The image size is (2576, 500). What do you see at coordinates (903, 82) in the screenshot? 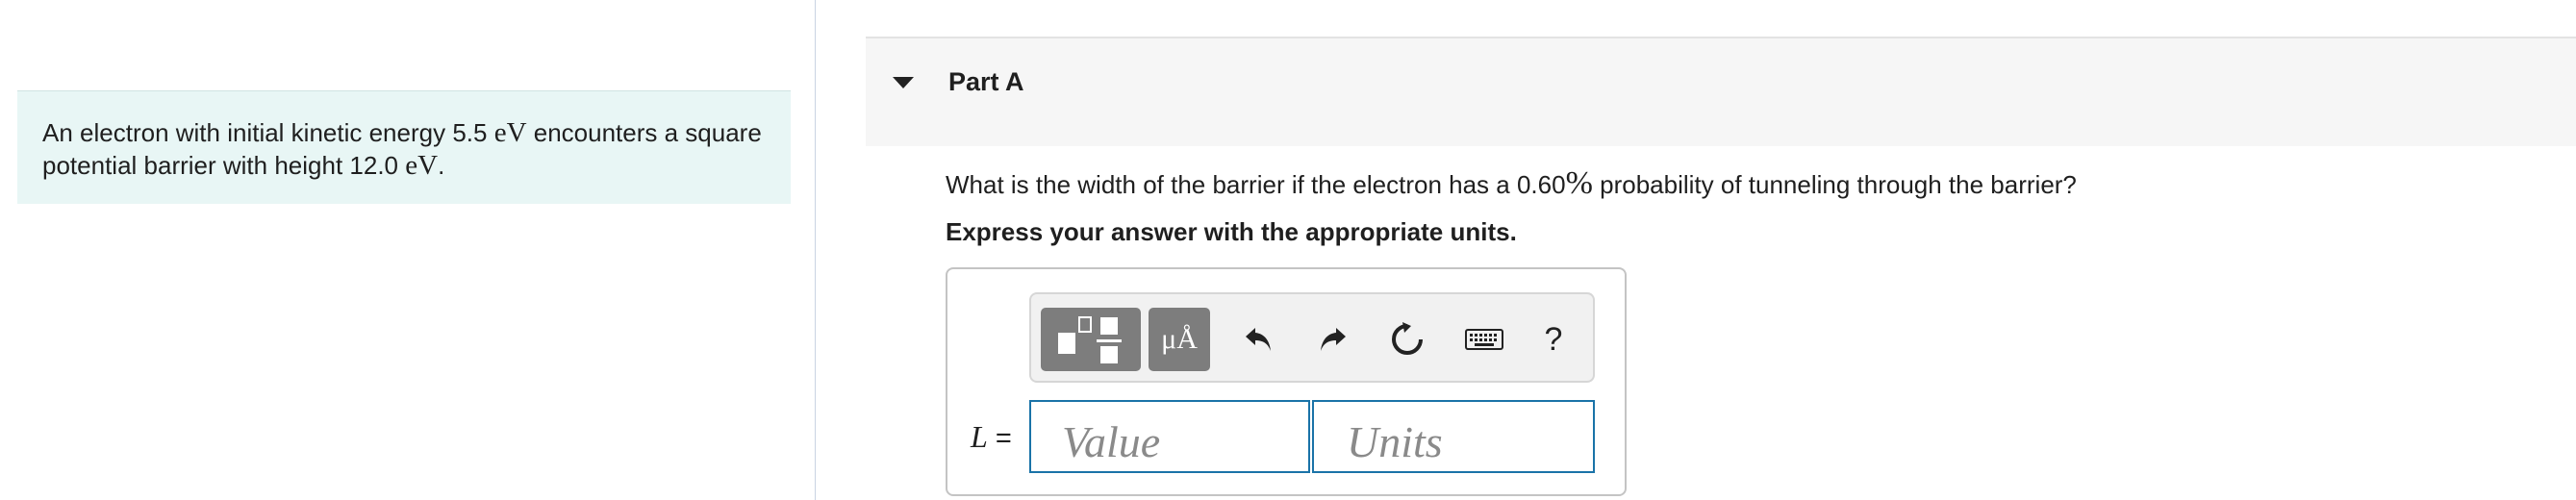
I see `collapse-caret-icon` at bounding box center [903, 82].